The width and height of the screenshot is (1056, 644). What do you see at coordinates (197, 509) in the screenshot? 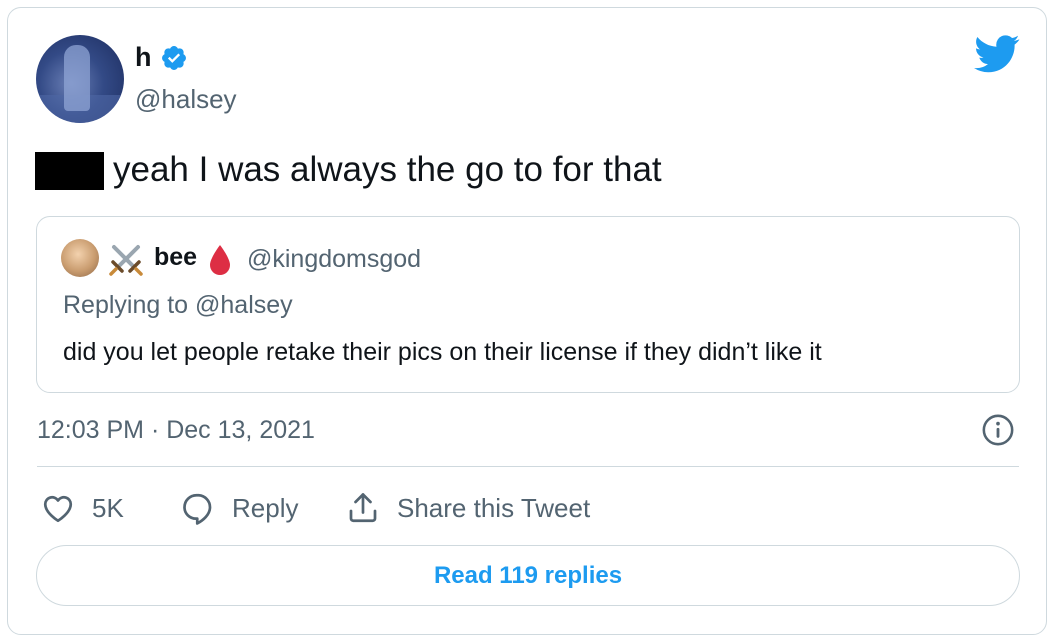
I see `reply-bubble-icon` at bounding box center [197, 509].